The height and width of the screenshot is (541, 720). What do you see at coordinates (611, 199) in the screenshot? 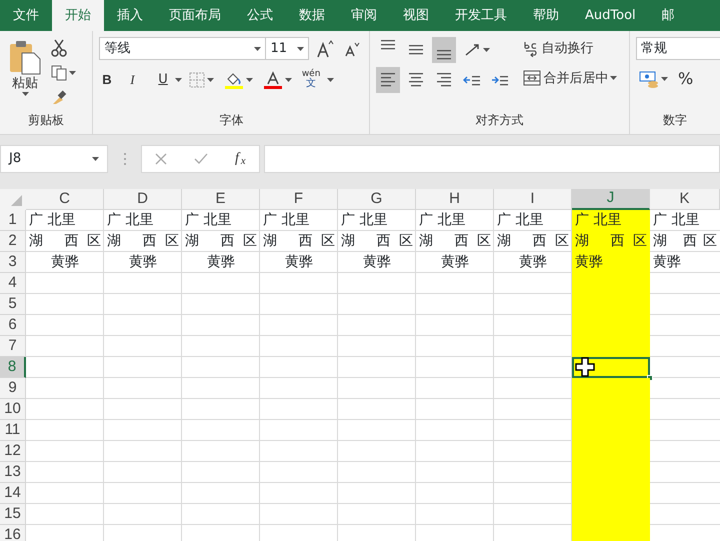
I see `column-header: J` at bounding box center [611, 199].